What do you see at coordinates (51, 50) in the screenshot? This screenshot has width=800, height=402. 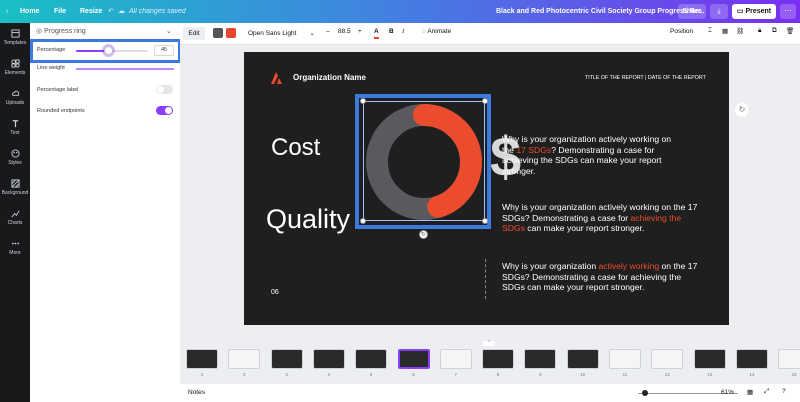 I see `percentage-label: Percentage` at bounding box center [51, 50].